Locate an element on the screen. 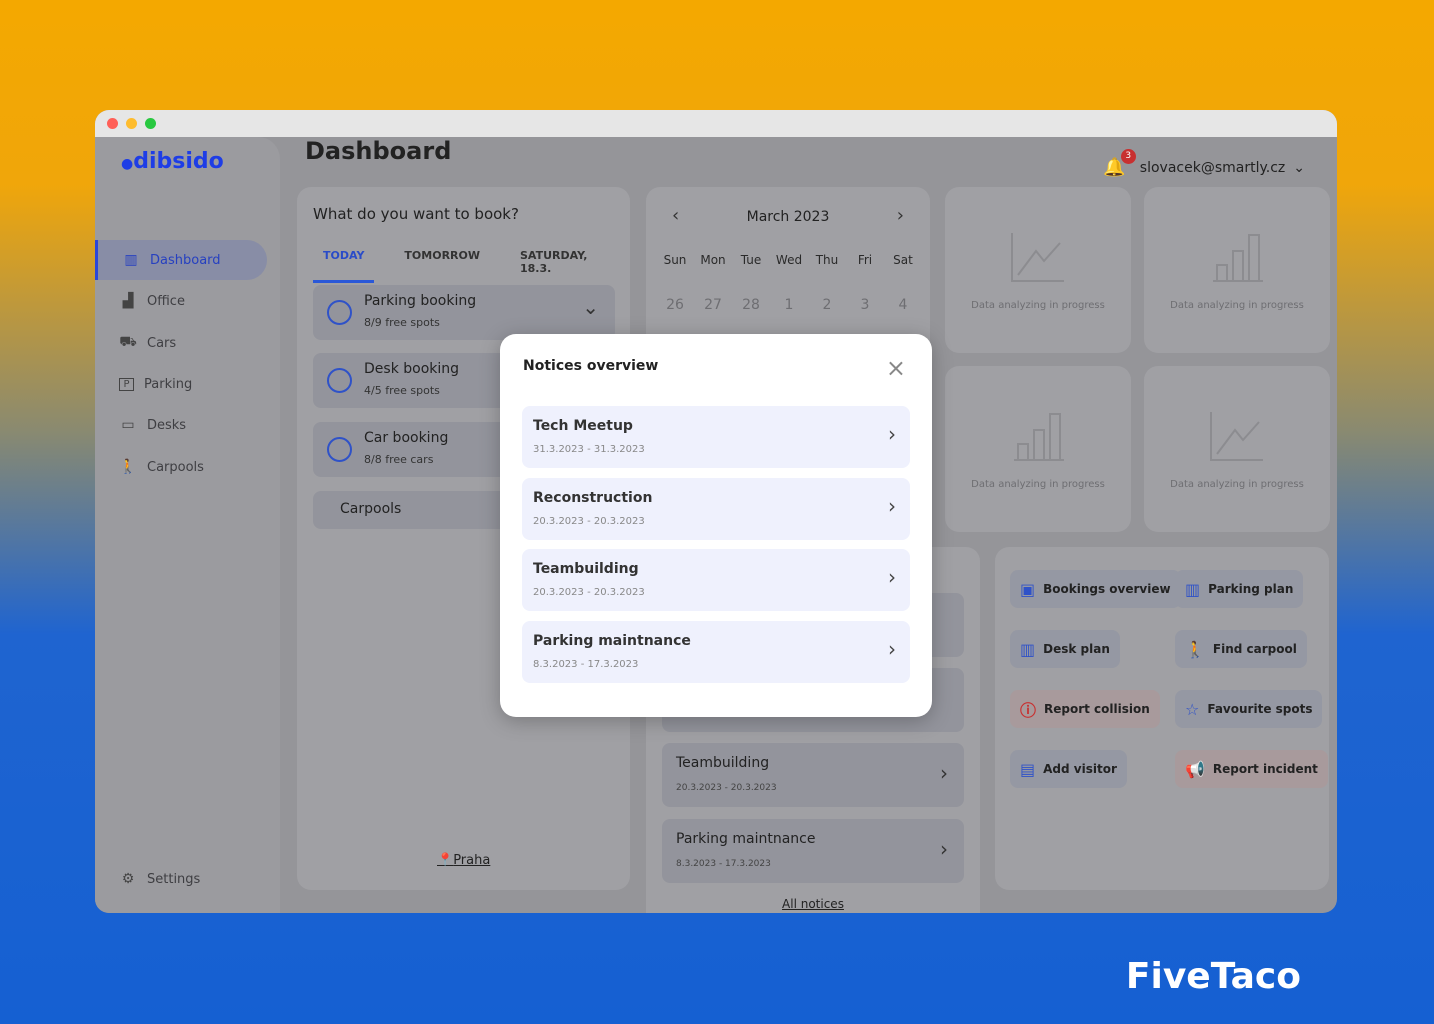 This screenshot has height=1024, width=1434. day-tabs: TODAY TOMORROW SATURDAY, 18.3. is located at coordinates (471, 266).